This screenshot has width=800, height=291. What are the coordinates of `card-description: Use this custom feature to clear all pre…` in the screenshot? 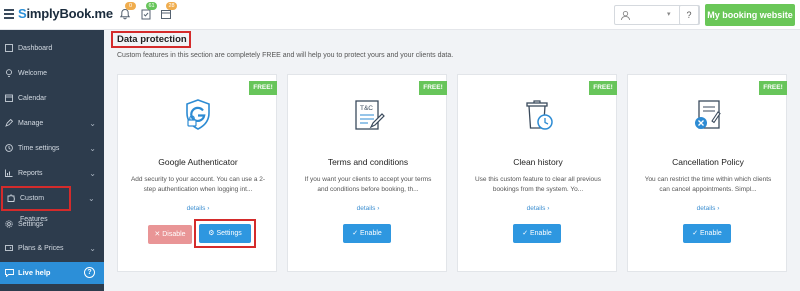 It's located at (538, 184).